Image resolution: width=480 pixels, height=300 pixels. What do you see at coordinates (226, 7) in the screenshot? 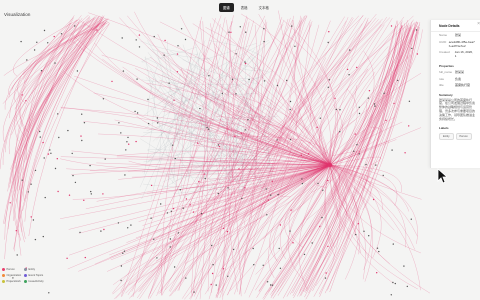
I see `tab-graph: 图谱` at bounding box center [226, 7].